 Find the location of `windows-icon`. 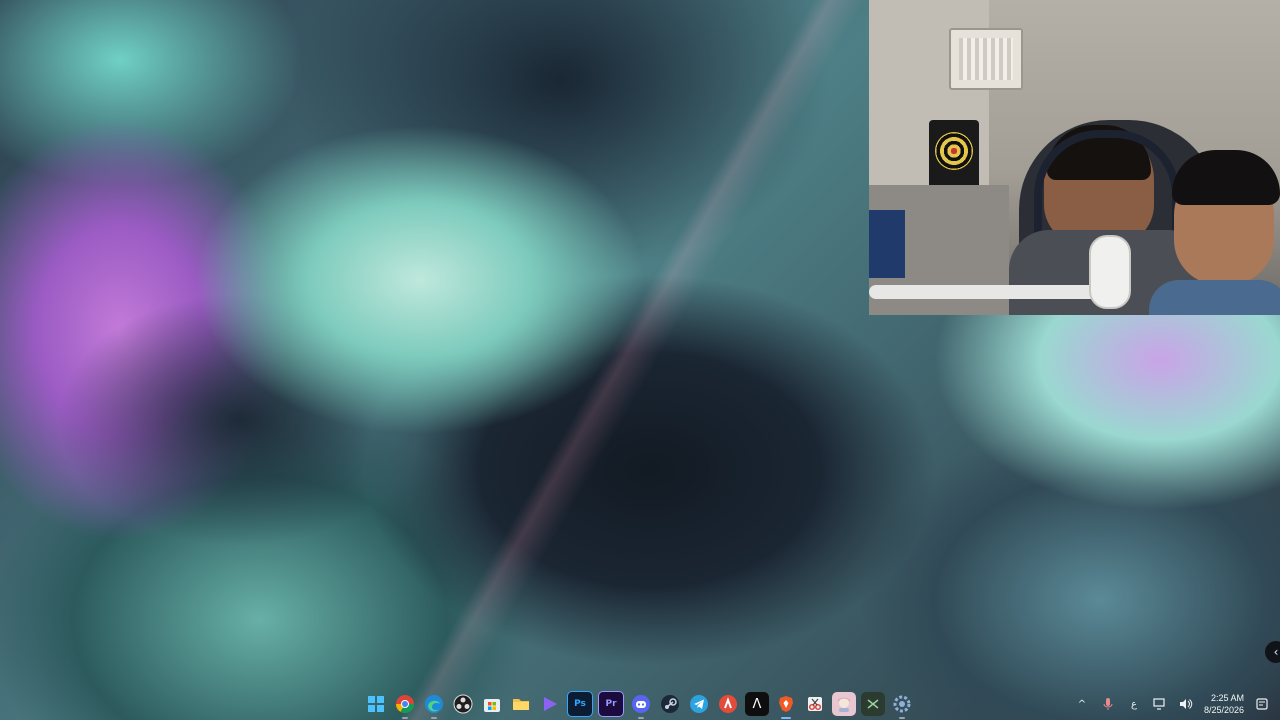

windows-icon is located at coordinates (376, 704).